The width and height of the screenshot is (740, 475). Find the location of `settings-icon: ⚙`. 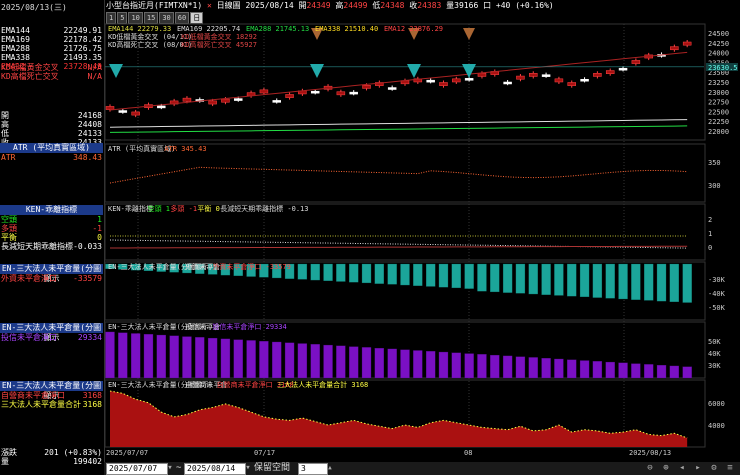

settings-icon: ⚙ is located at coordinates (714, 468).